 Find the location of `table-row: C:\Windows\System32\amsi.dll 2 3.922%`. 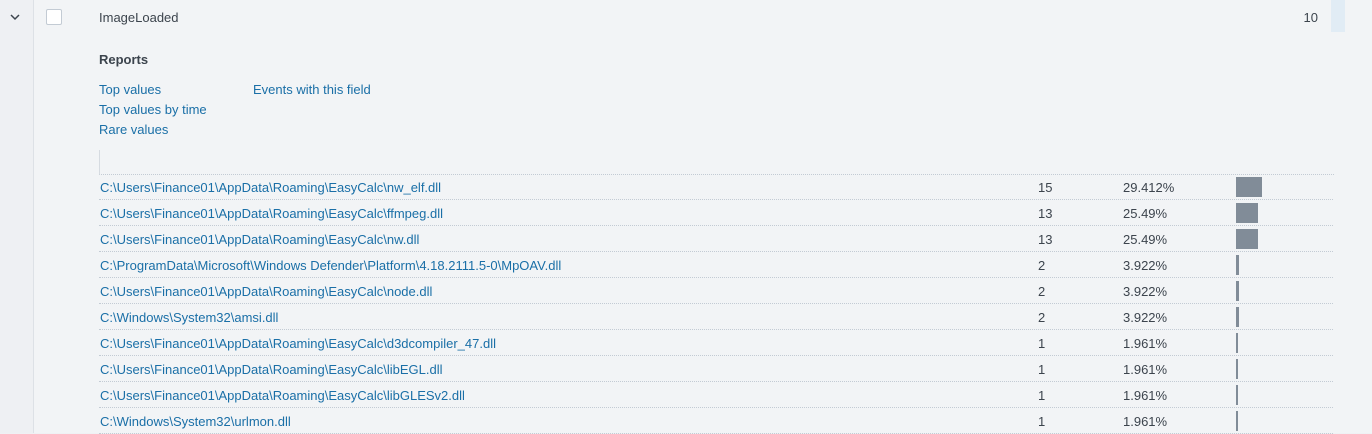

table-row: C:\Windows\System32\amsi.dll 2 3.922% is located at coordinates (716, 317).